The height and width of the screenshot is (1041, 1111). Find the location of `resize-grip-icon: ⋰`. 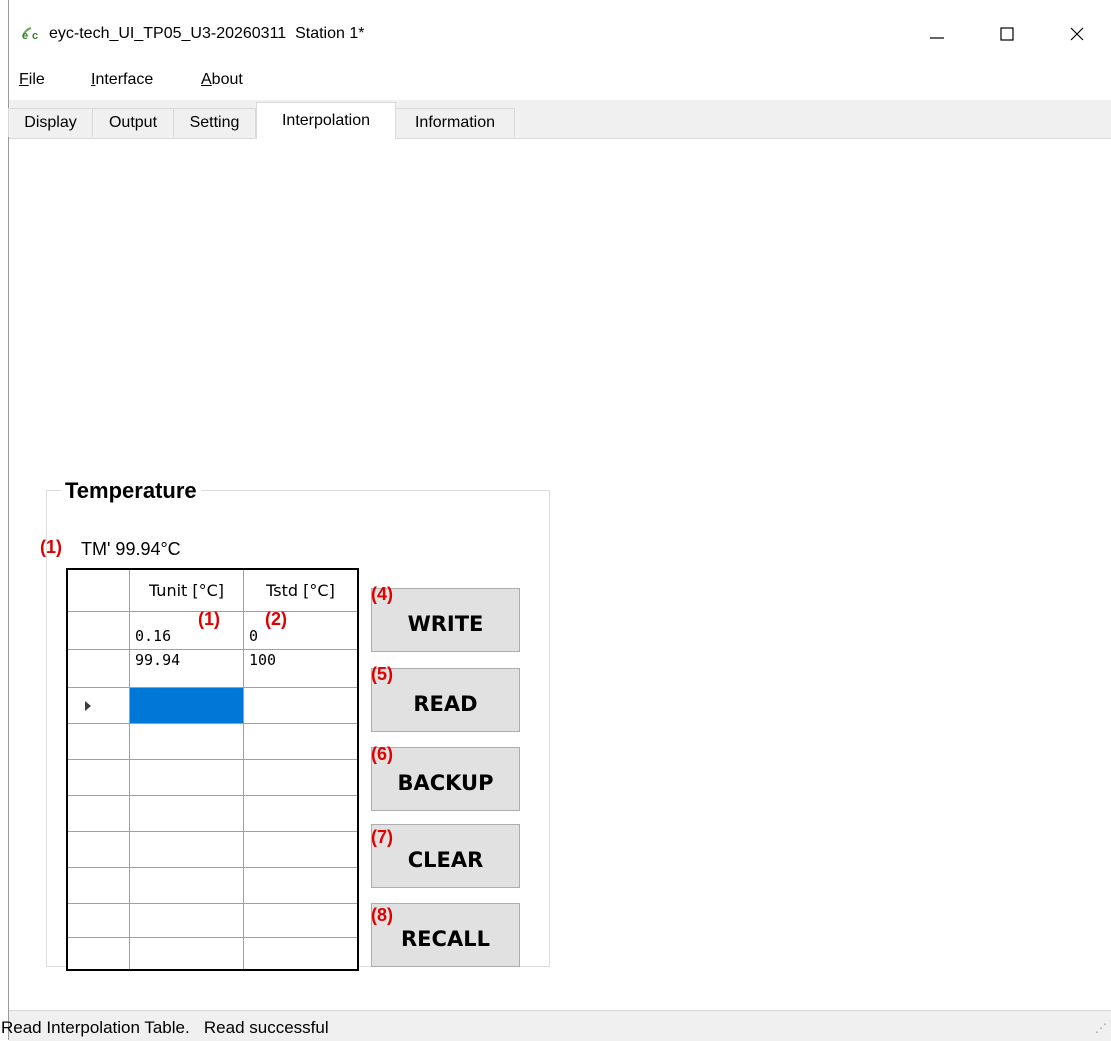

resize-grip-icon: ⋰ is located at coordinates (1101, 1028).